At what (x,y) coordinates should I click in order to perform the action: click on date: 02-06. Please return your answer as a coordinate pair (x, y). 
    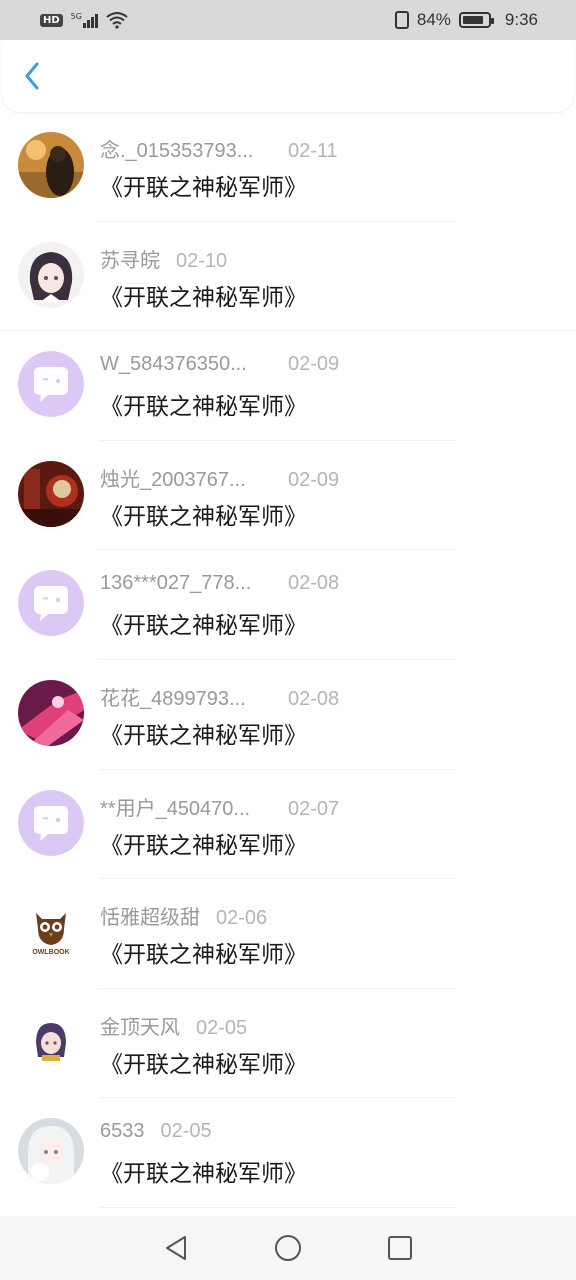
    Looking at the image, I should click on (242, 918).